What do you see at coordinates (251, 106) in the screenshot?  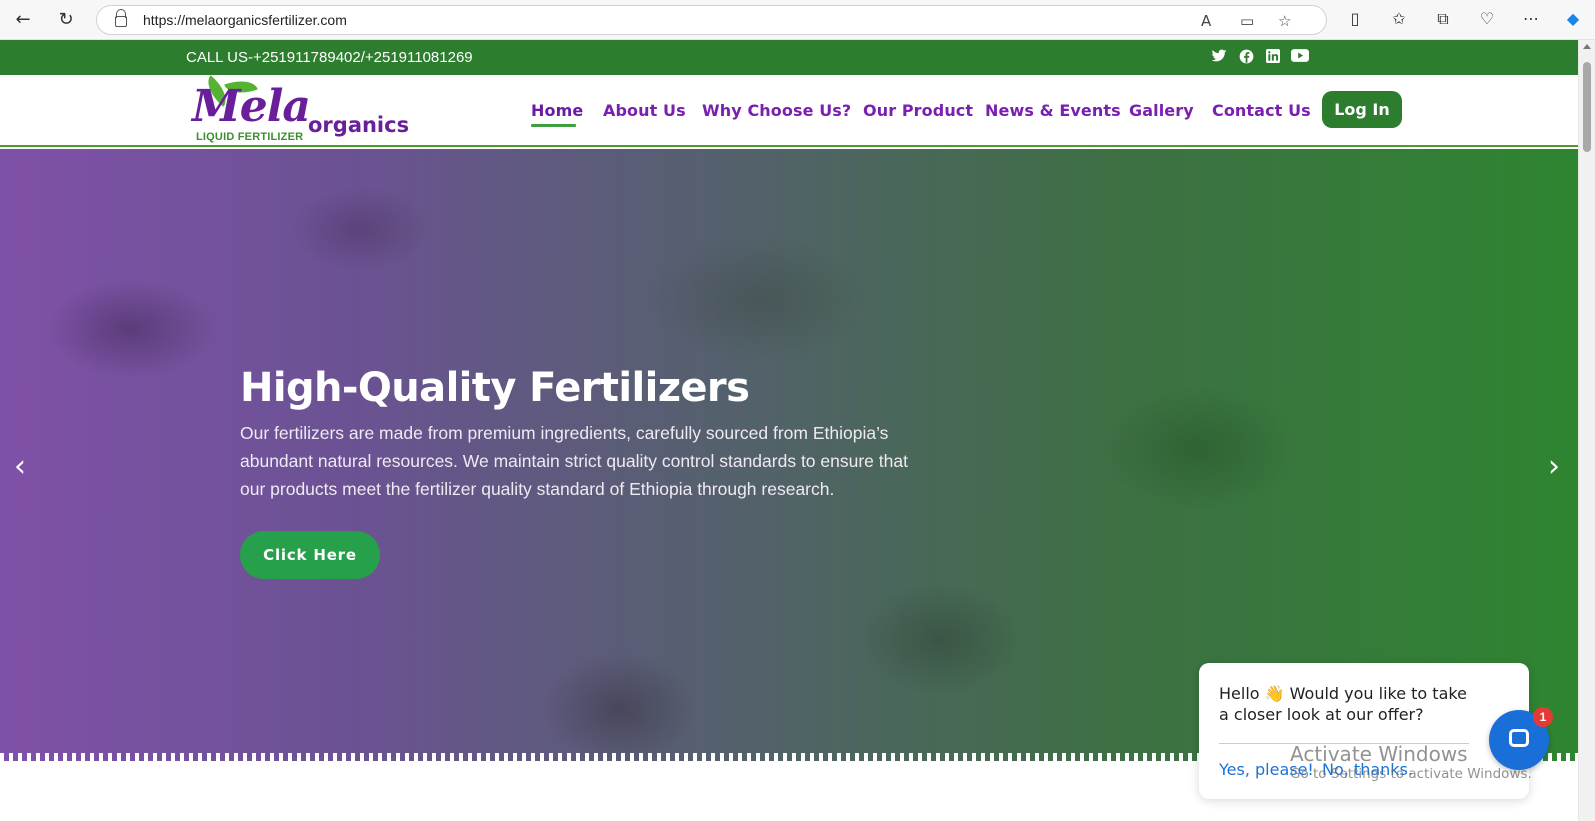 I see `logo-mela-text: Mela` at bounding box center [251, 106].